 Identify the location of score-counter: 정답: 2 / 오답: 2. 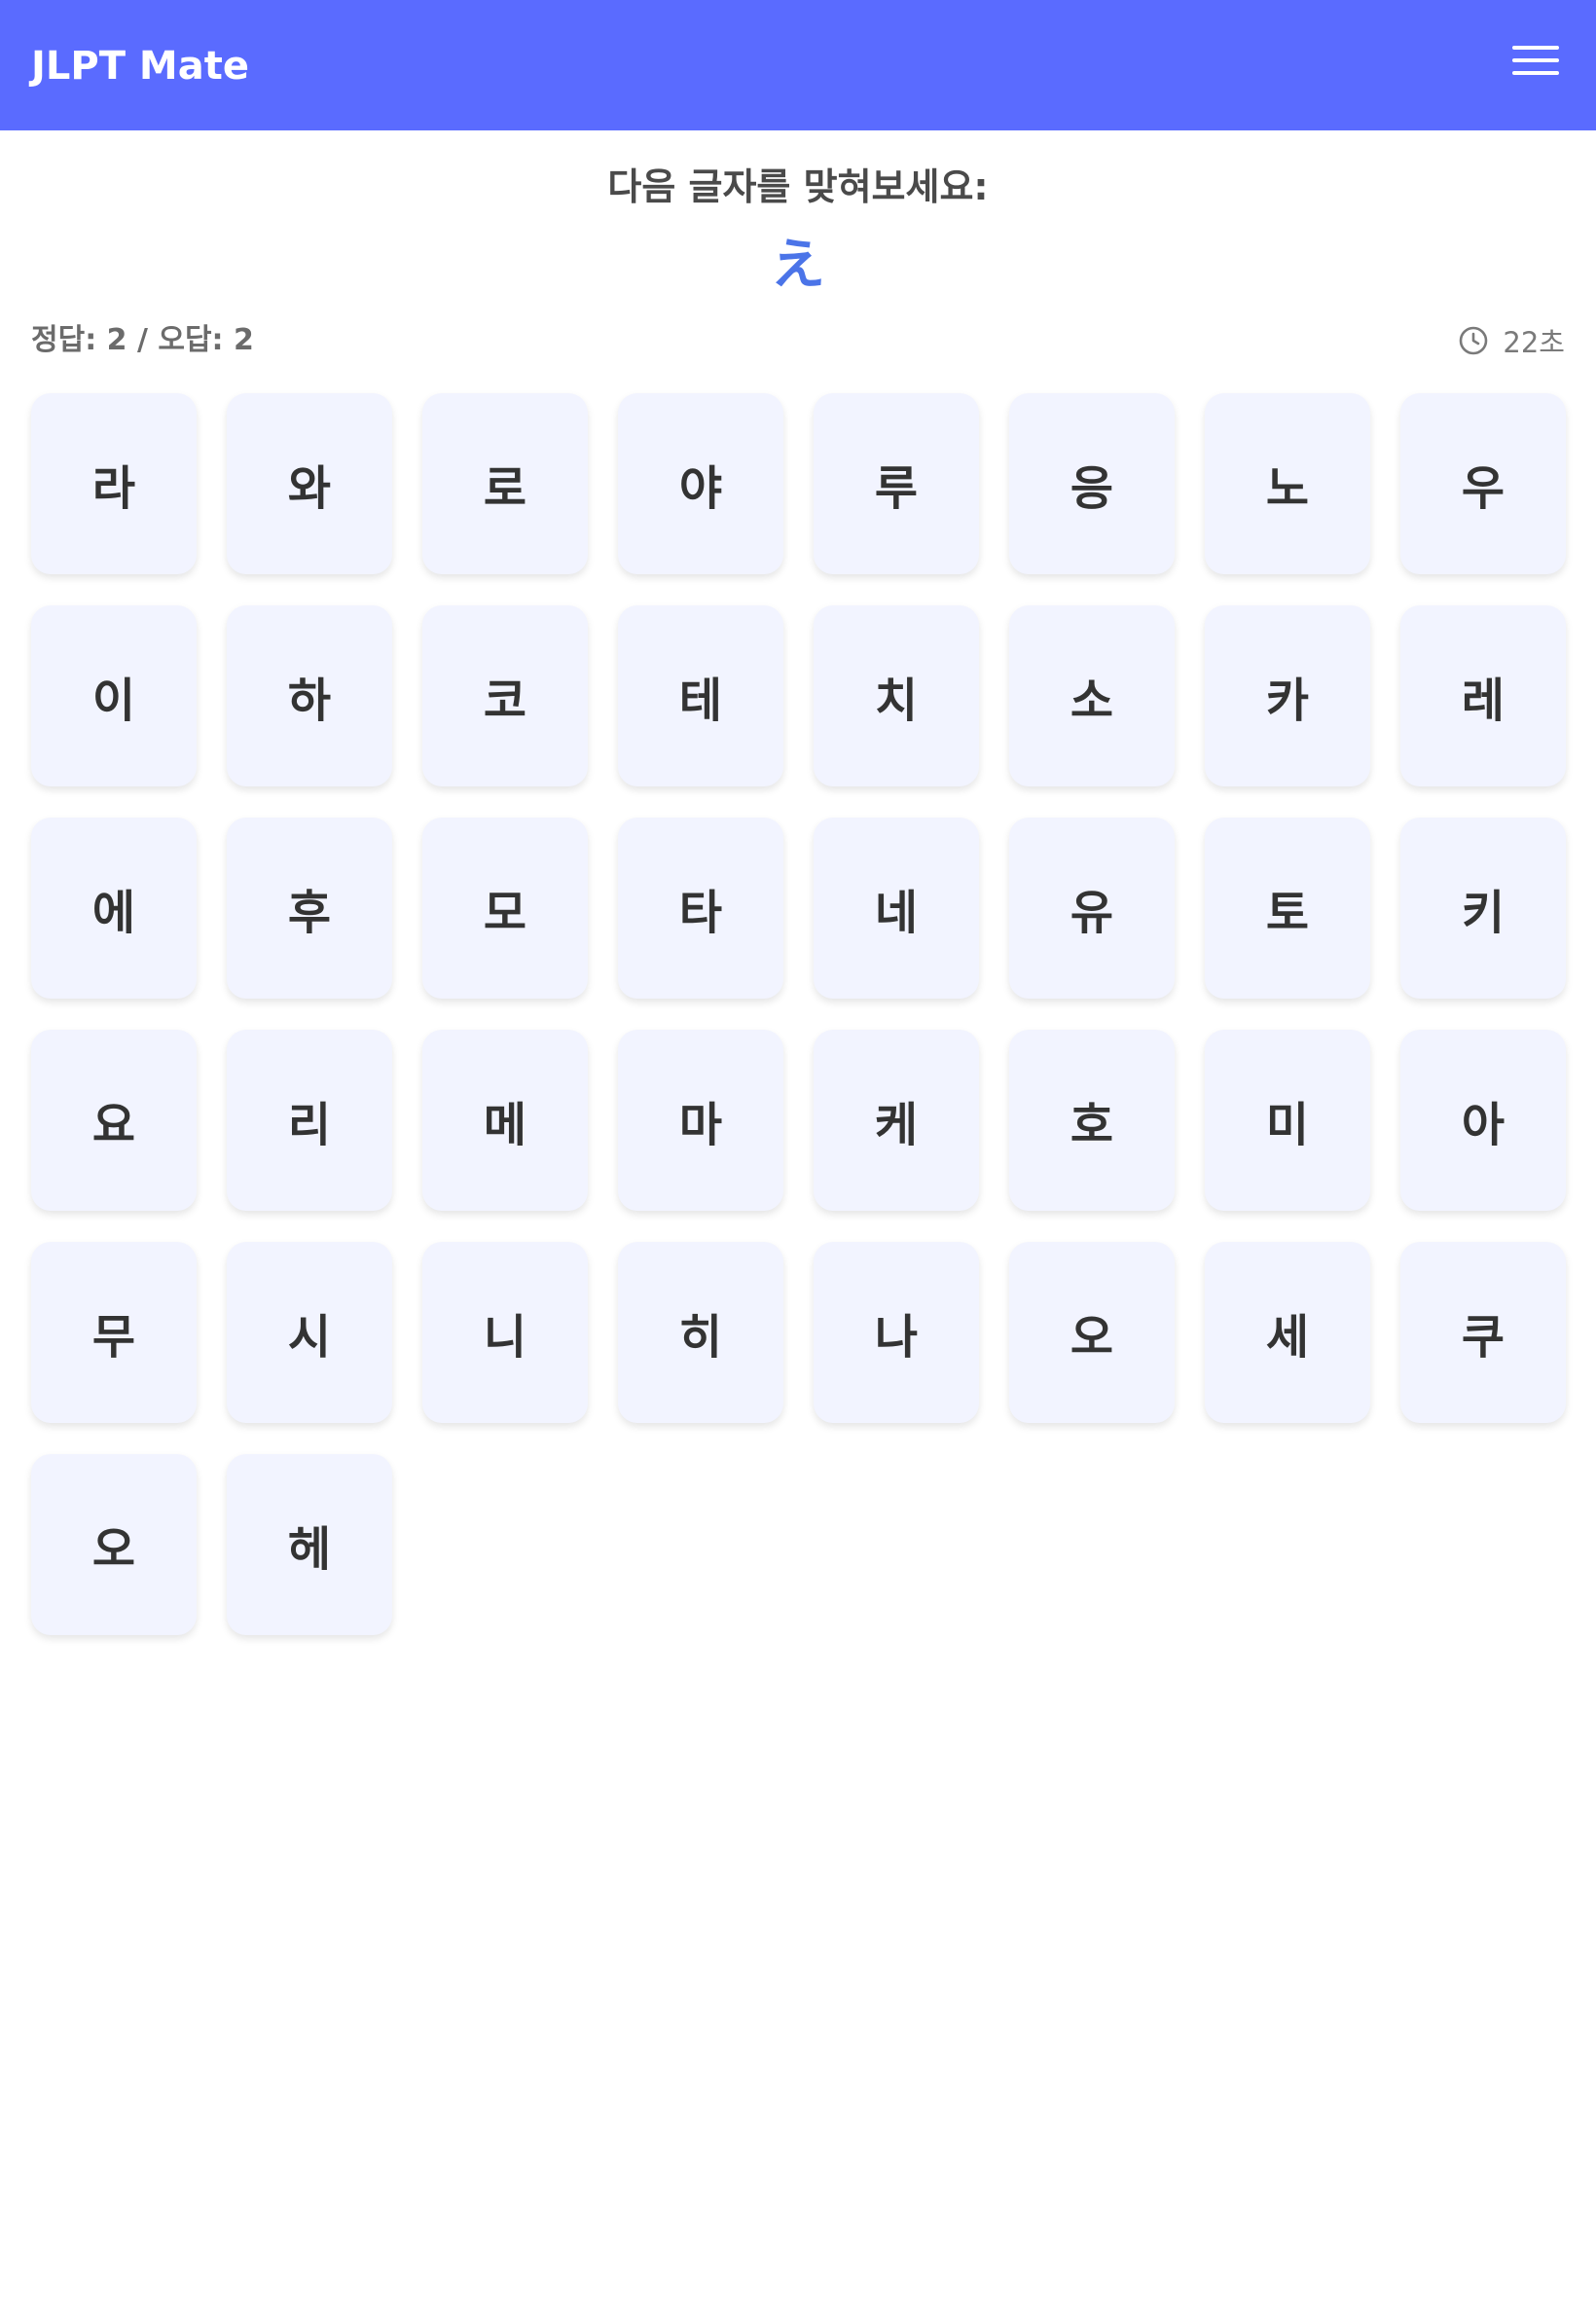
(142, 340).